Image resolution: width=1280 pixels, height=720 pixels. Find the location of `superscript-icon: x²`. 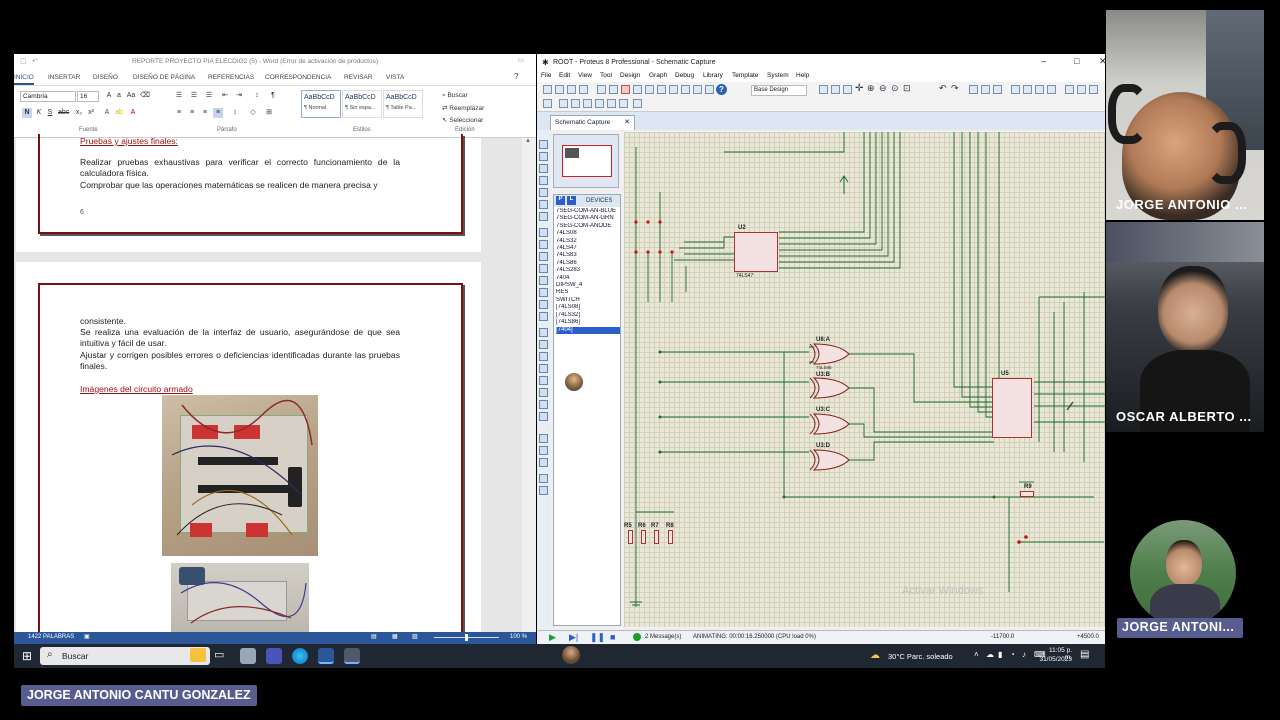

superscript-icon: x² is located at coordinates (91, 113).